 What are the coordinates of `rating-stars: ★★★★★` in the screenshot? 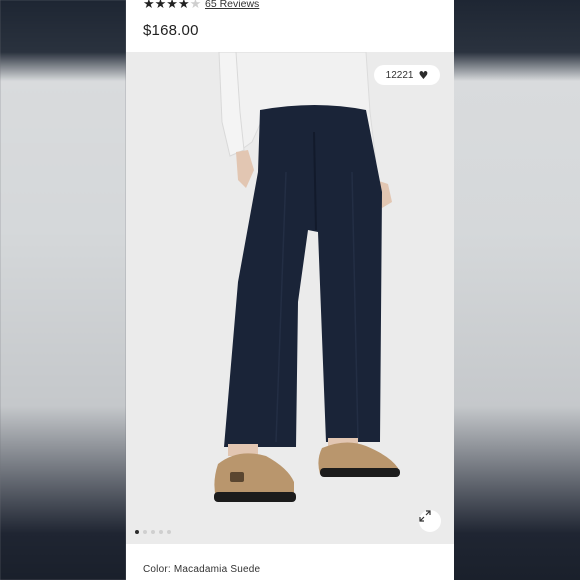 It's located at (172, 6).